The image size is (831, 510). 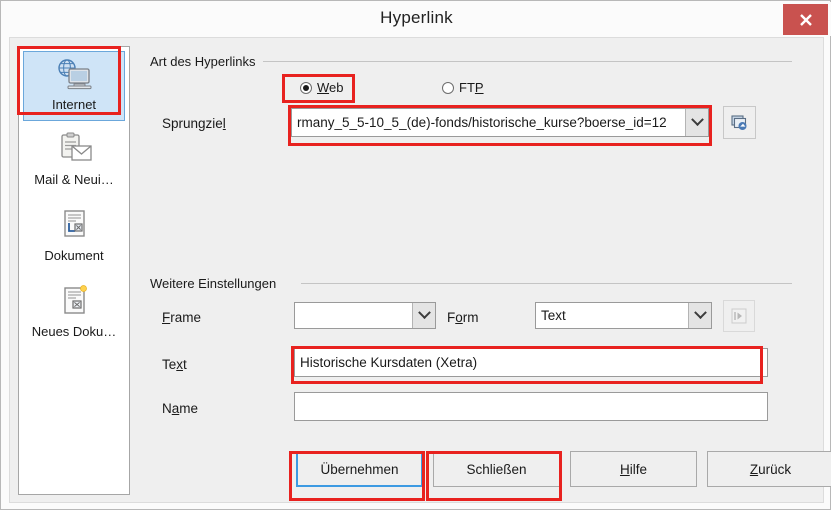 What do you see at coordinates (553, 315) in the screenshot?
I see `form-value: Text` at bounding box center [553, 315].